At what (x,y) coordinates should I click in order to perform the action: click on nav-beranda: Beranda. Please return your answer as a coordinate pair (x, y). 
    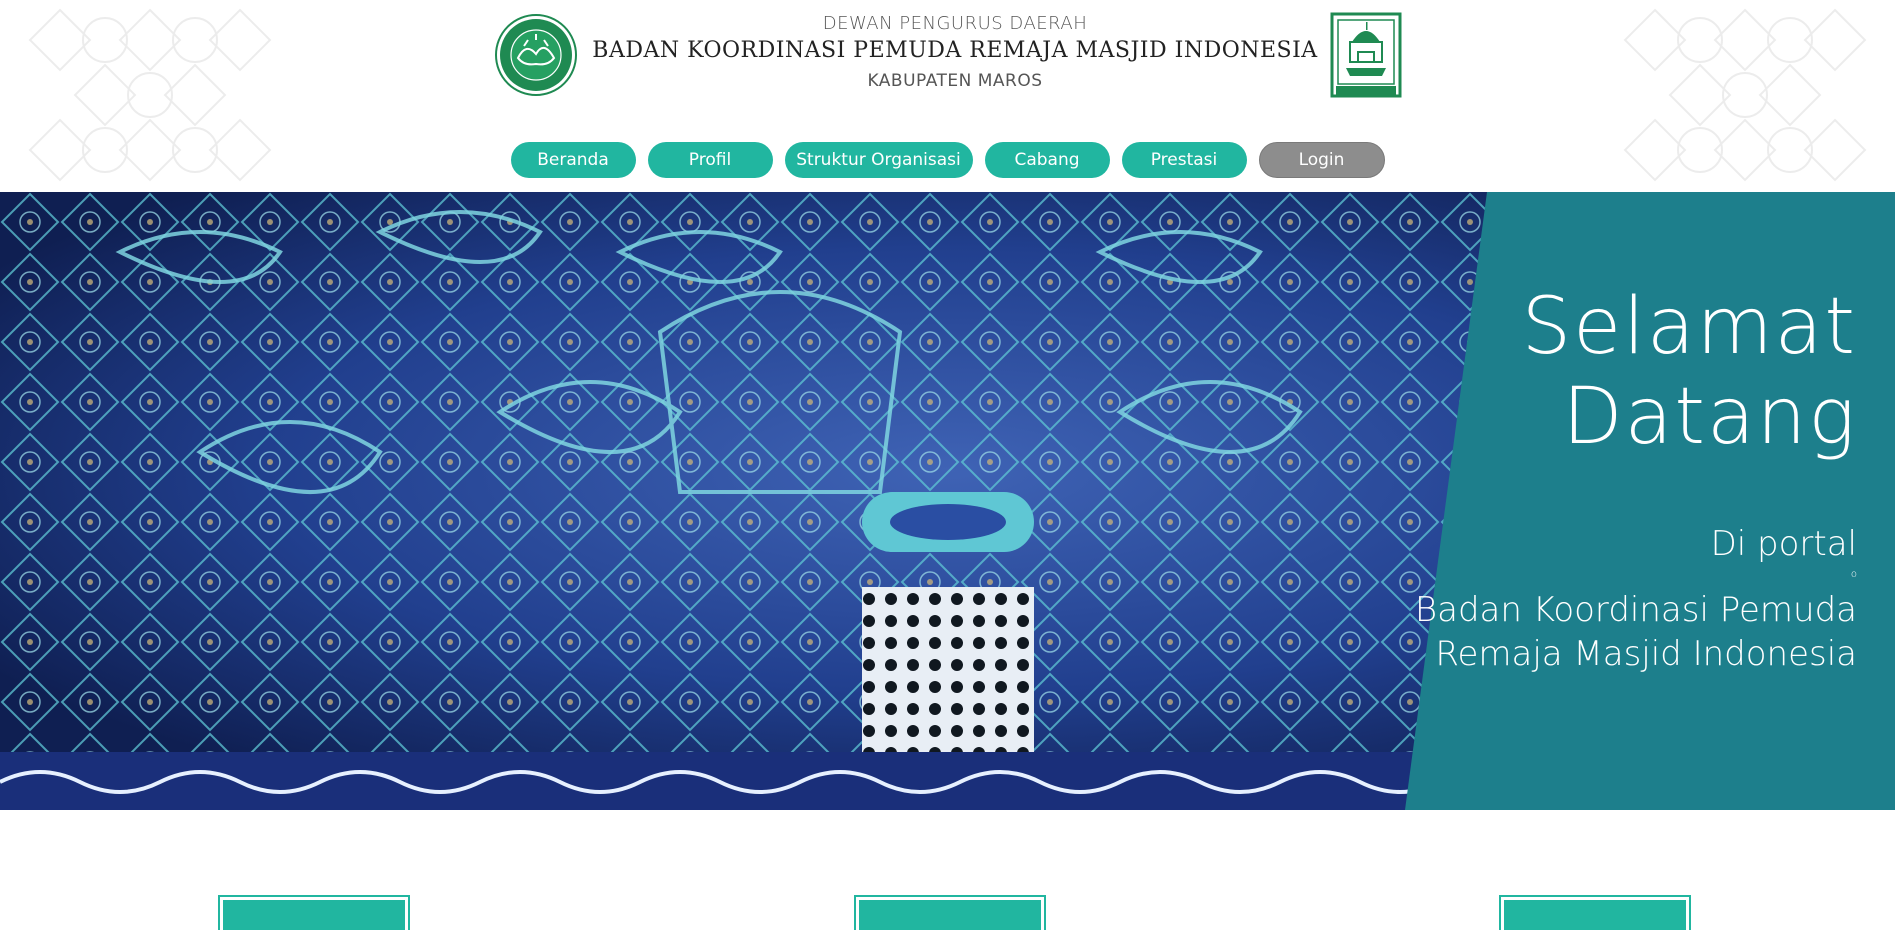
    Looking at the image, I should click on (573, 160).